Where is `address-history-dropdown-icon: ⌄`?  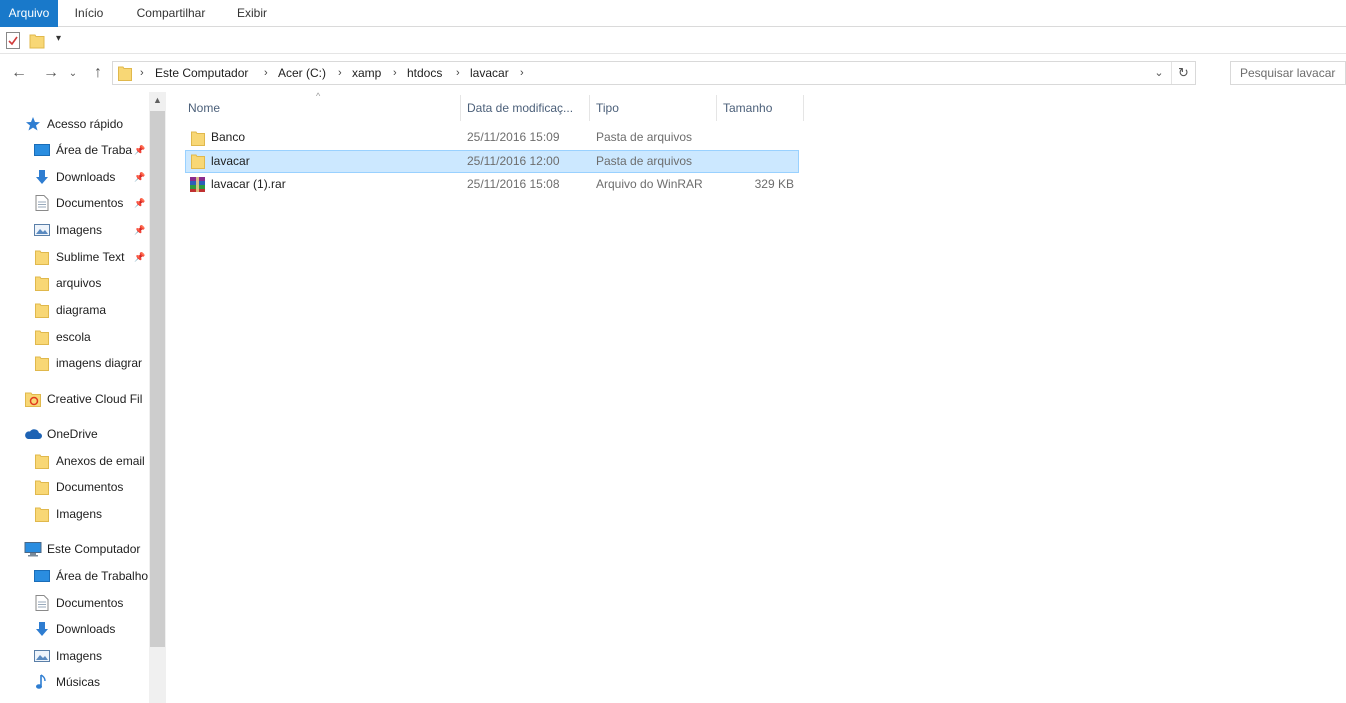
address-history-dropdown-icon: ⌄ is located at coordinates (1159, 73).